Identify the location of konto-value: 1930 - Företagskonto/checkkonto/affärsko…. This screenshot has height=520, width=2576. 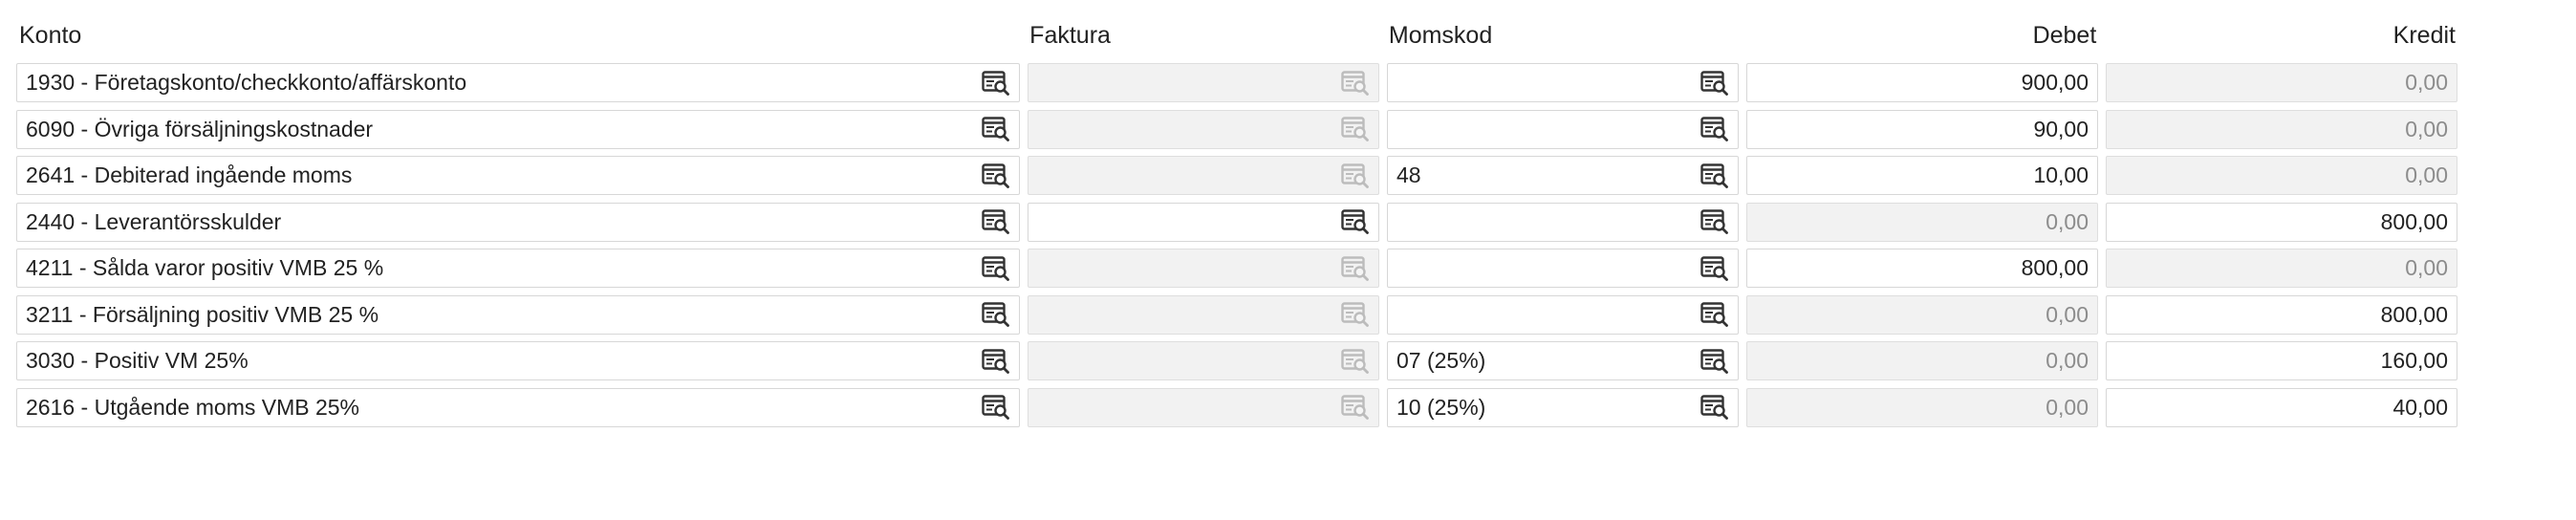
(500, 83).